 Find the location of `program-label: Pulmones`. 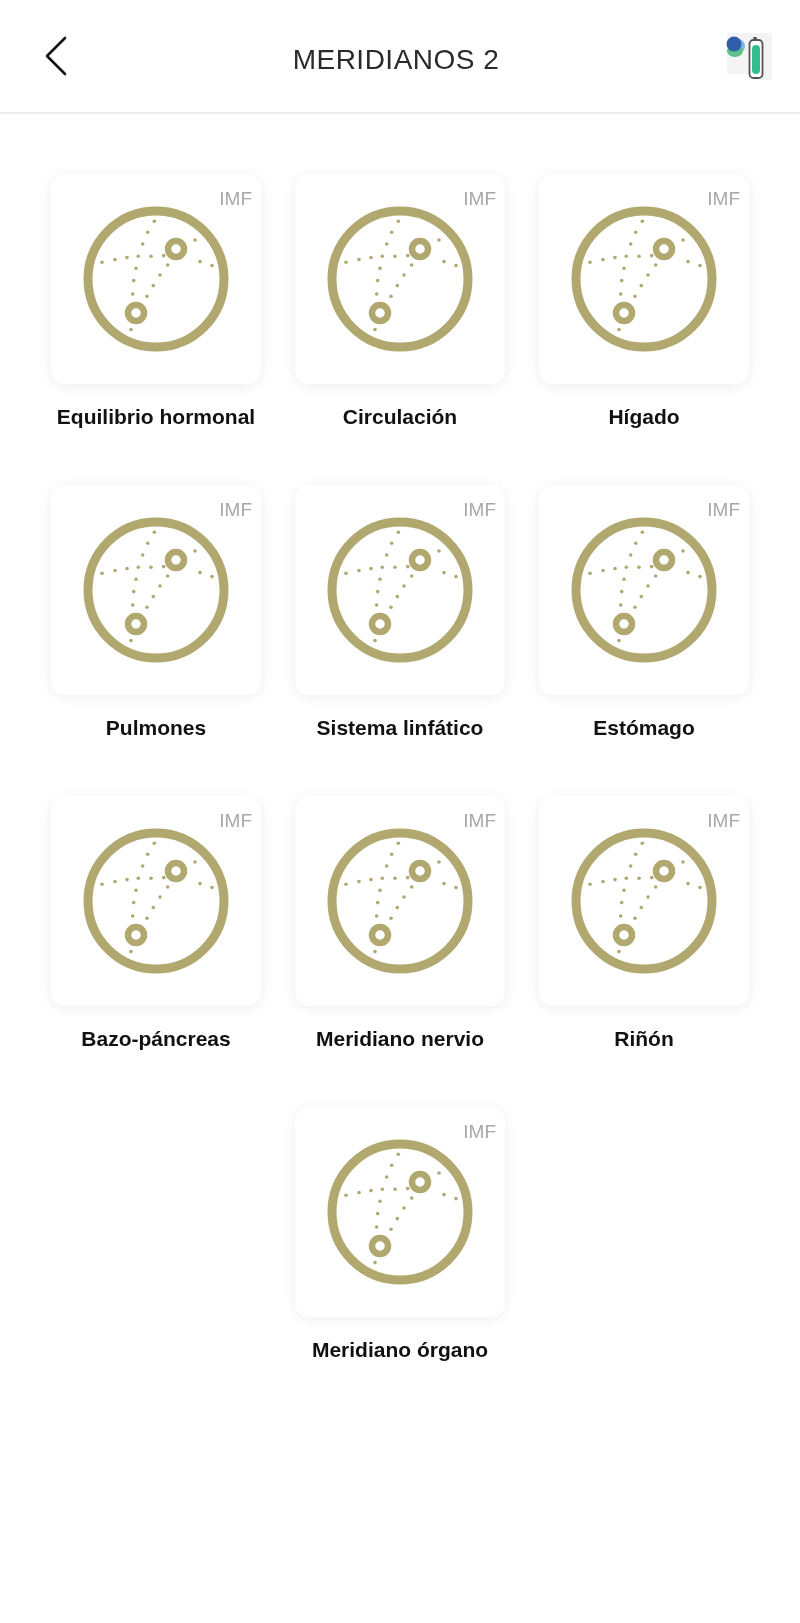

program-label: Pulmones is located at coordinates (156, 728).